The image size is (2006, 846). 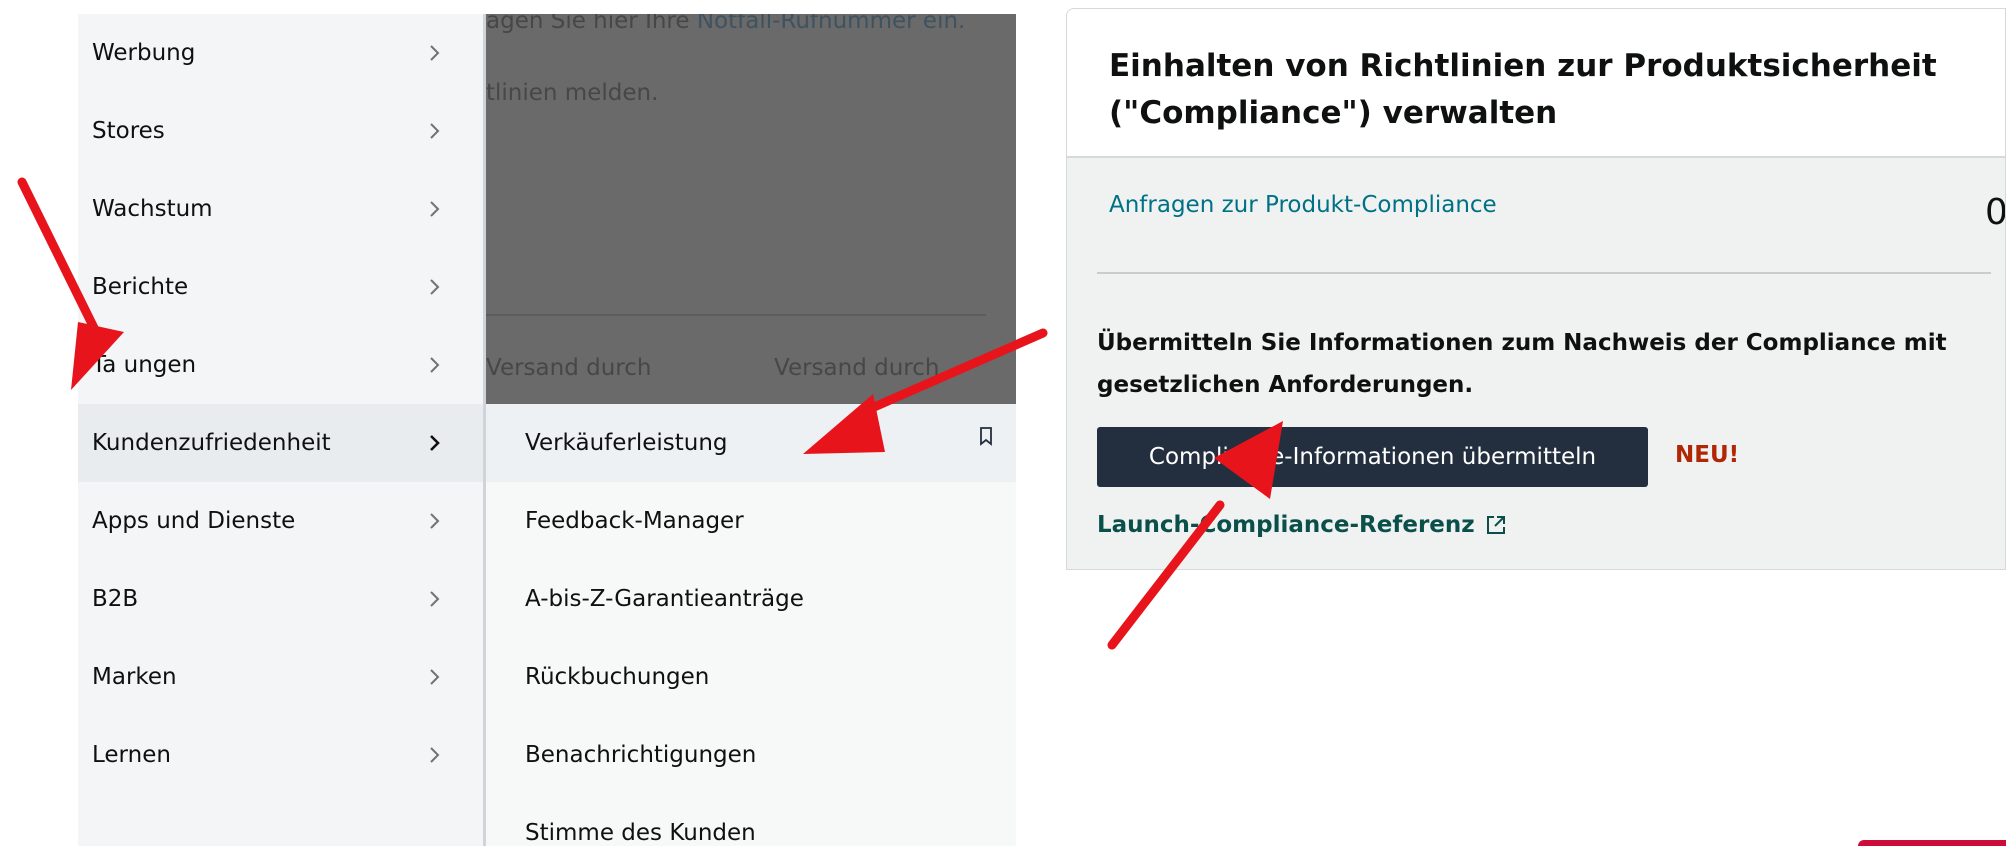 I want to click on submenu-item-label: Stimme des Kunden, so click(x=640, y=833).